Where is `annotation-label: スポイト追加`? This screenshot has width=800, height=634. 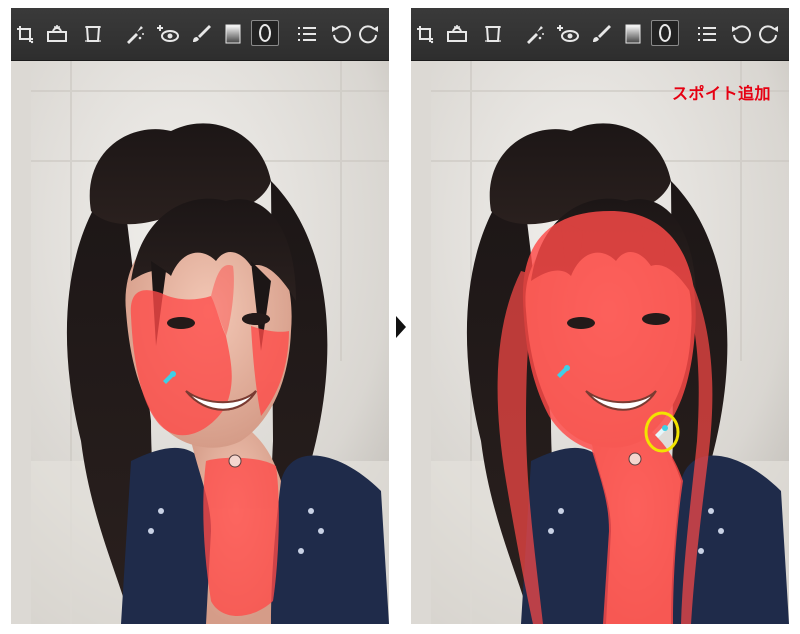 annotation-label: スポイト追加 is located at coordinates (722, 93).